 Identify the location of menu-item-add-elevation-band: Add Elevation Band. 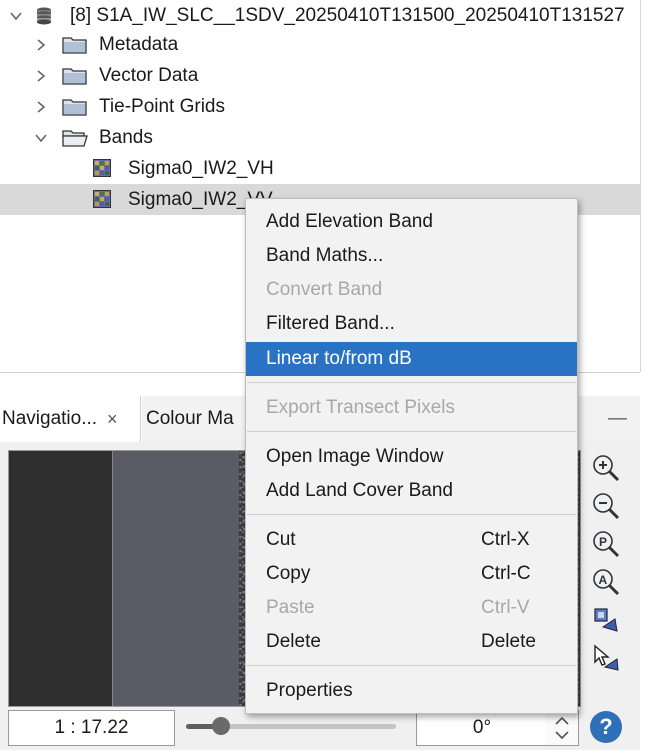
(411, 222).